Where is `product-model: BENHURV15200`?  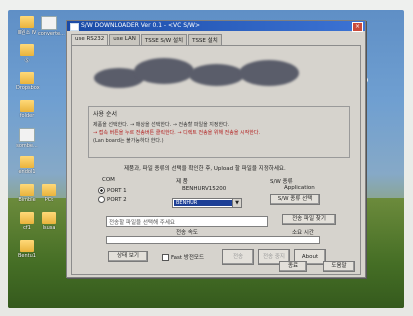
product-model: BENHURV15200 is located at coordinates (204, 189).